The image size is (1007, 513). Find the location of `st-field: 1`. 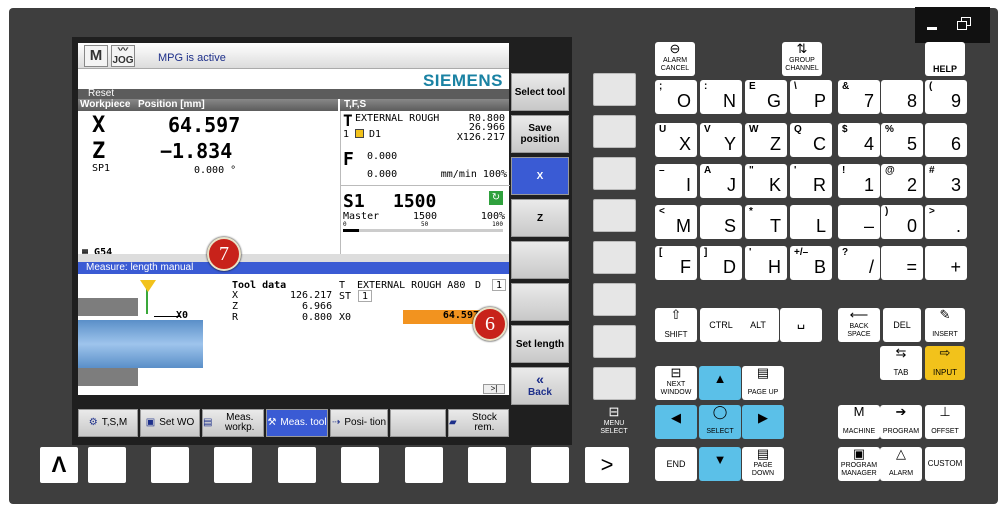

st-field: 1 is located at coordinates (365, 296).